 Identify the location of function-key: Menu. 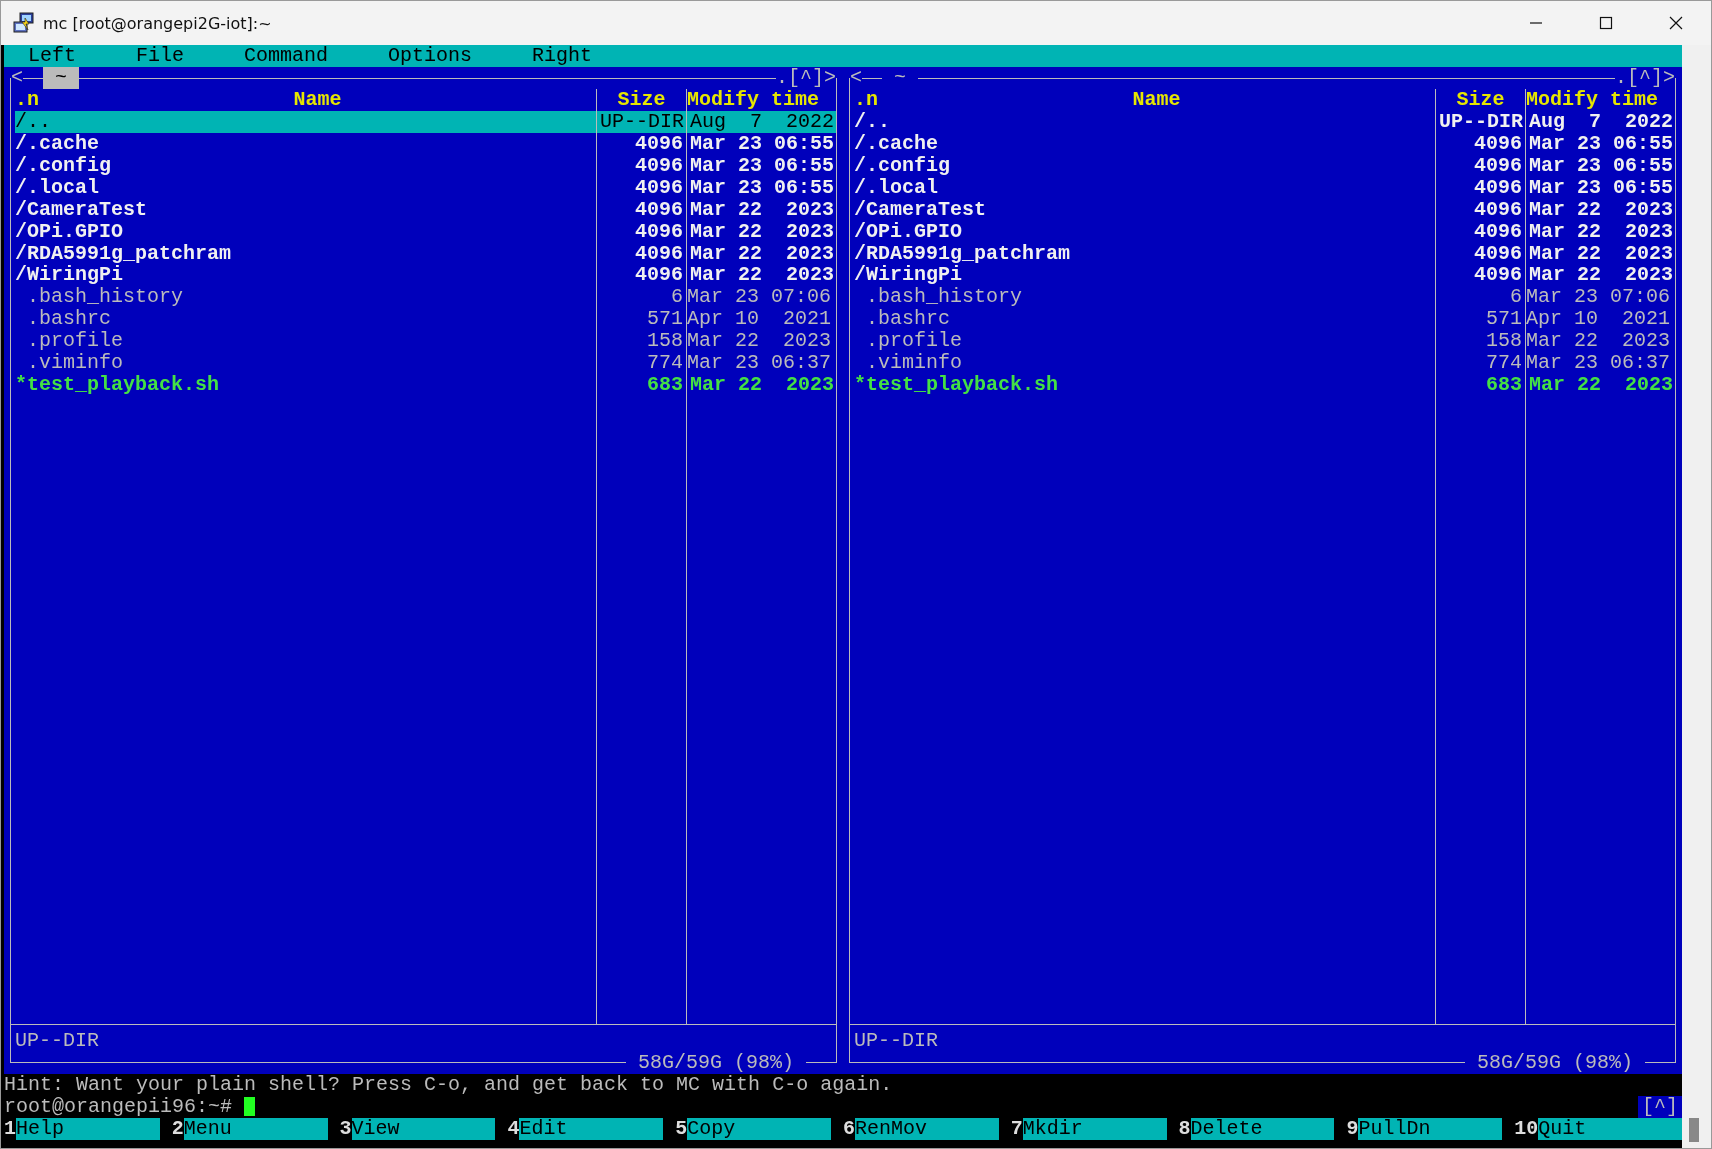
(255, 1129).